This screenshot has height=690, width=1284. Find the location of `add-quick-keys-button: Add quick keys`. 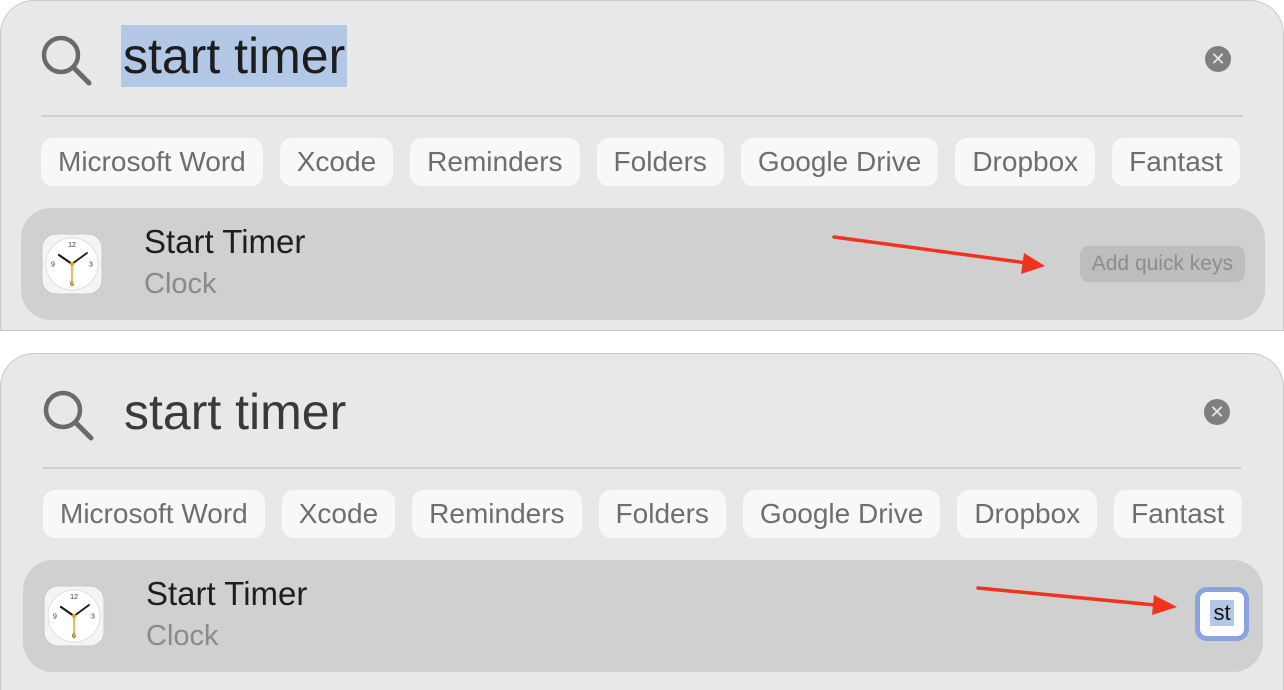

add-quick-keys-button: Add quick keys is located at coordinates (1162, 264).